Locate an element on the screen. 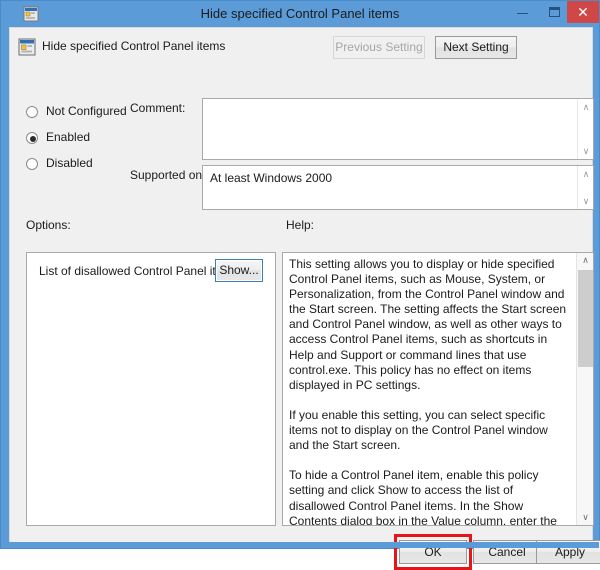 The image size is (600, 570). comment-label: Comment: is located at coordinates (158, 108).